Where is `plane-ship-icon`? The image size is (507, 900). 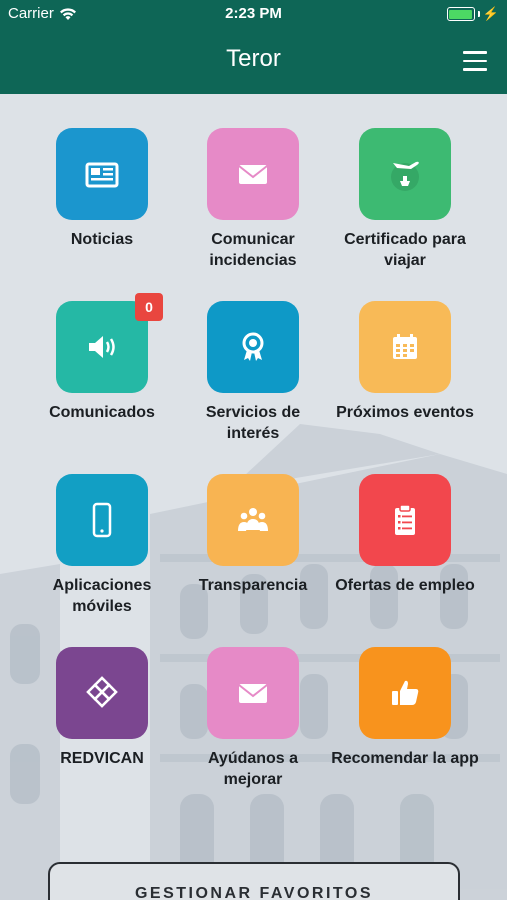
plane-ship-icon is located at coordinates (405, 176).